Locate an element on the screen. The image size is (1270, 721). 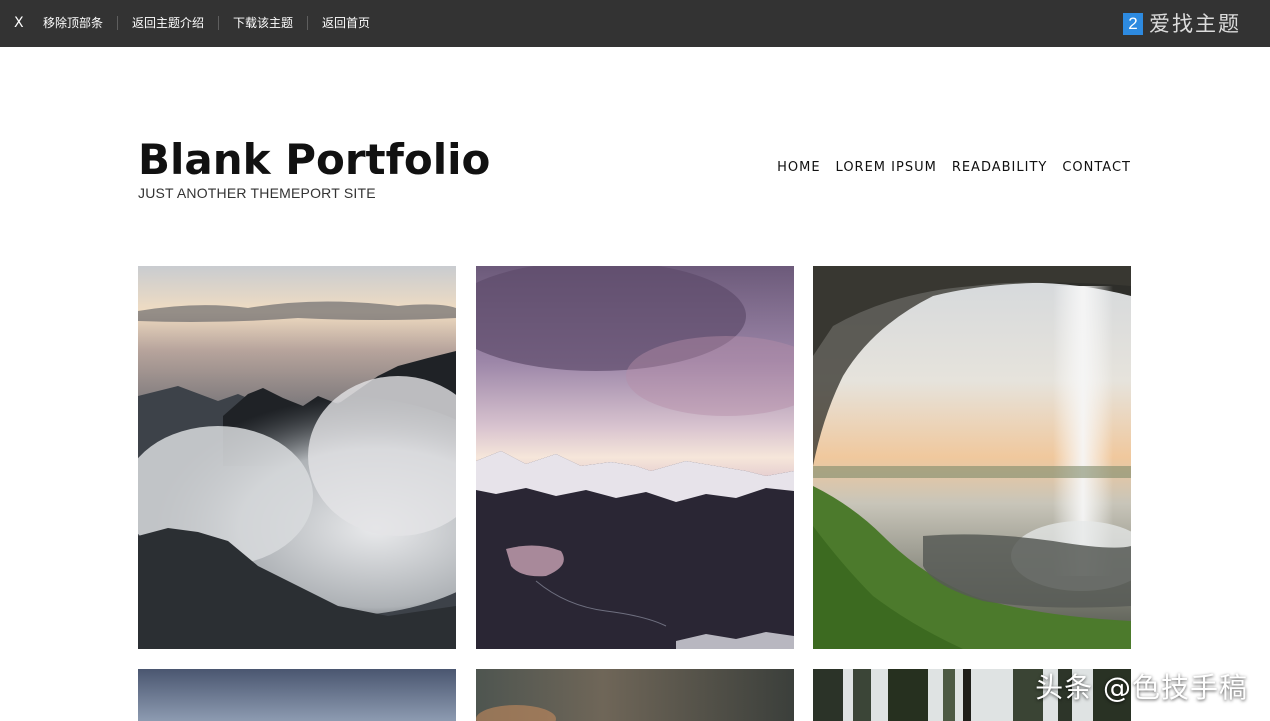
gallery-item-cloudy-mountains is located at coordinates (297, 457).